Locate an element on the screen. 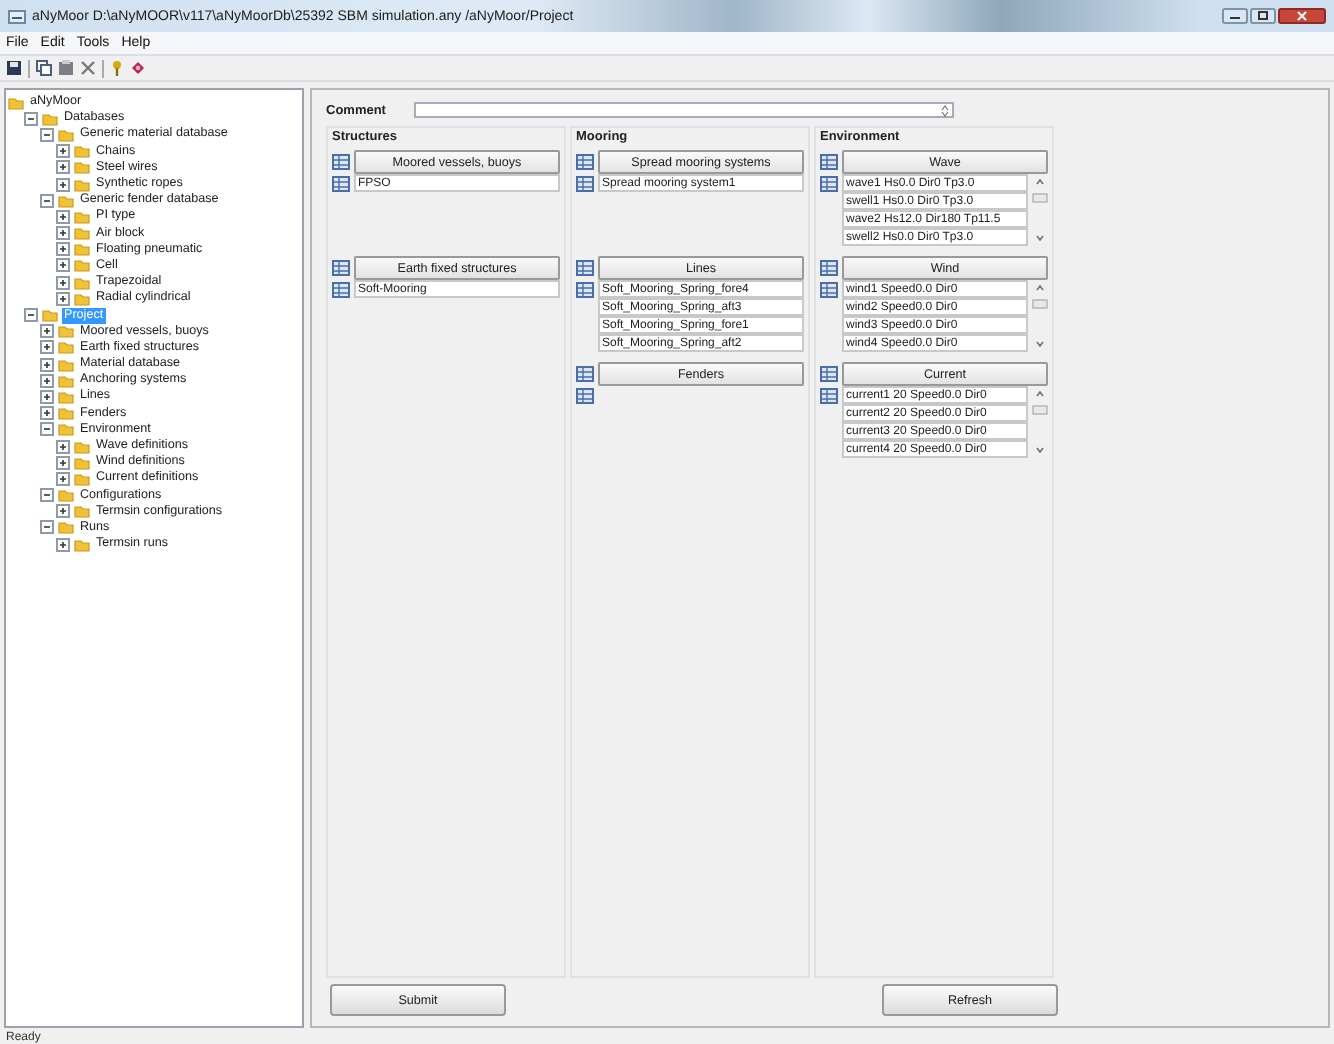 Image resolution: width=1334 pixels, height=1044 pixels. gem-icon is located at coordinates (138, 68).